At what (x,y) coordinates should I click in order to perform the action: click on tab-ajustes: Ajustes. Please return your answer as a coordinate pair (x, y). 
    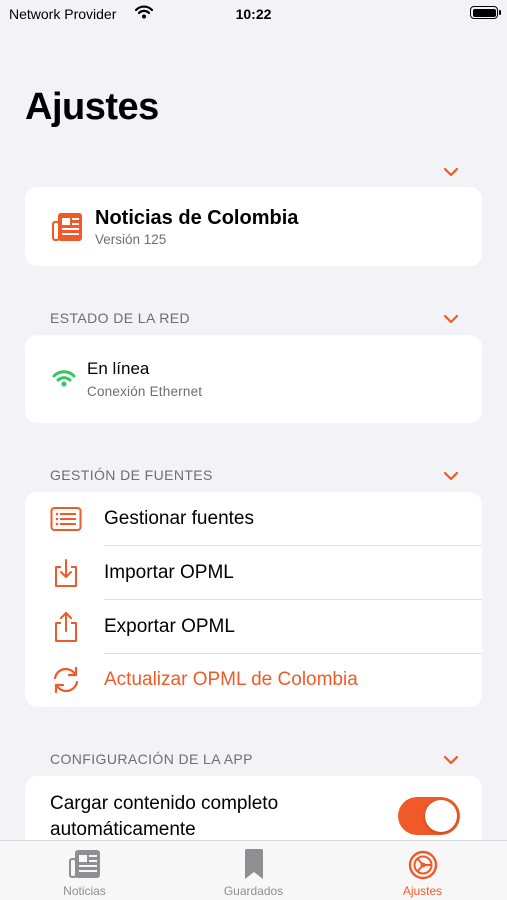
    Looking at the image, I should click on (422, 870).